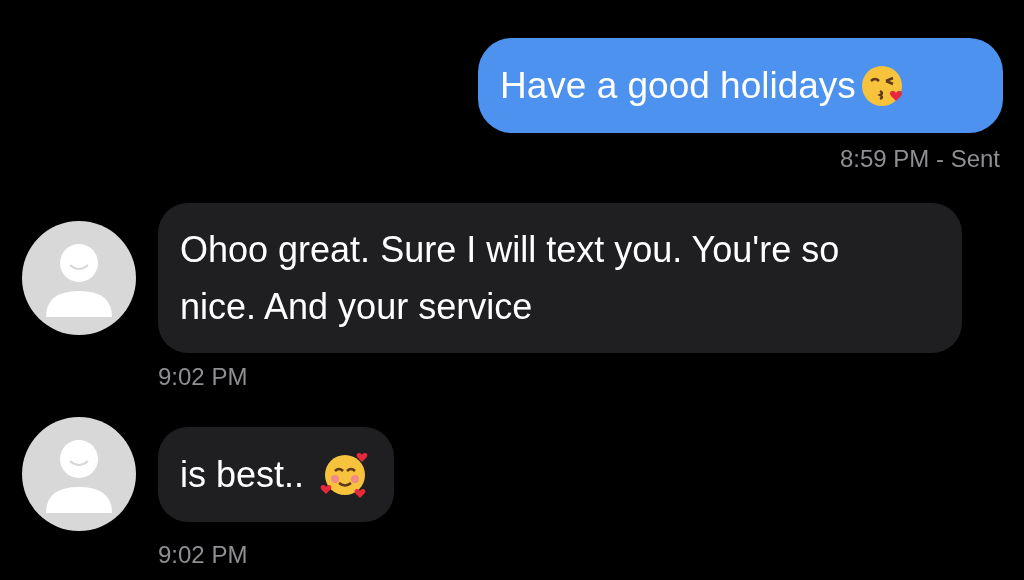  Describe the element at coordinates (919, 159) in the screenshot. I see `timestamp: 8:59 PM - Sent` at that location.